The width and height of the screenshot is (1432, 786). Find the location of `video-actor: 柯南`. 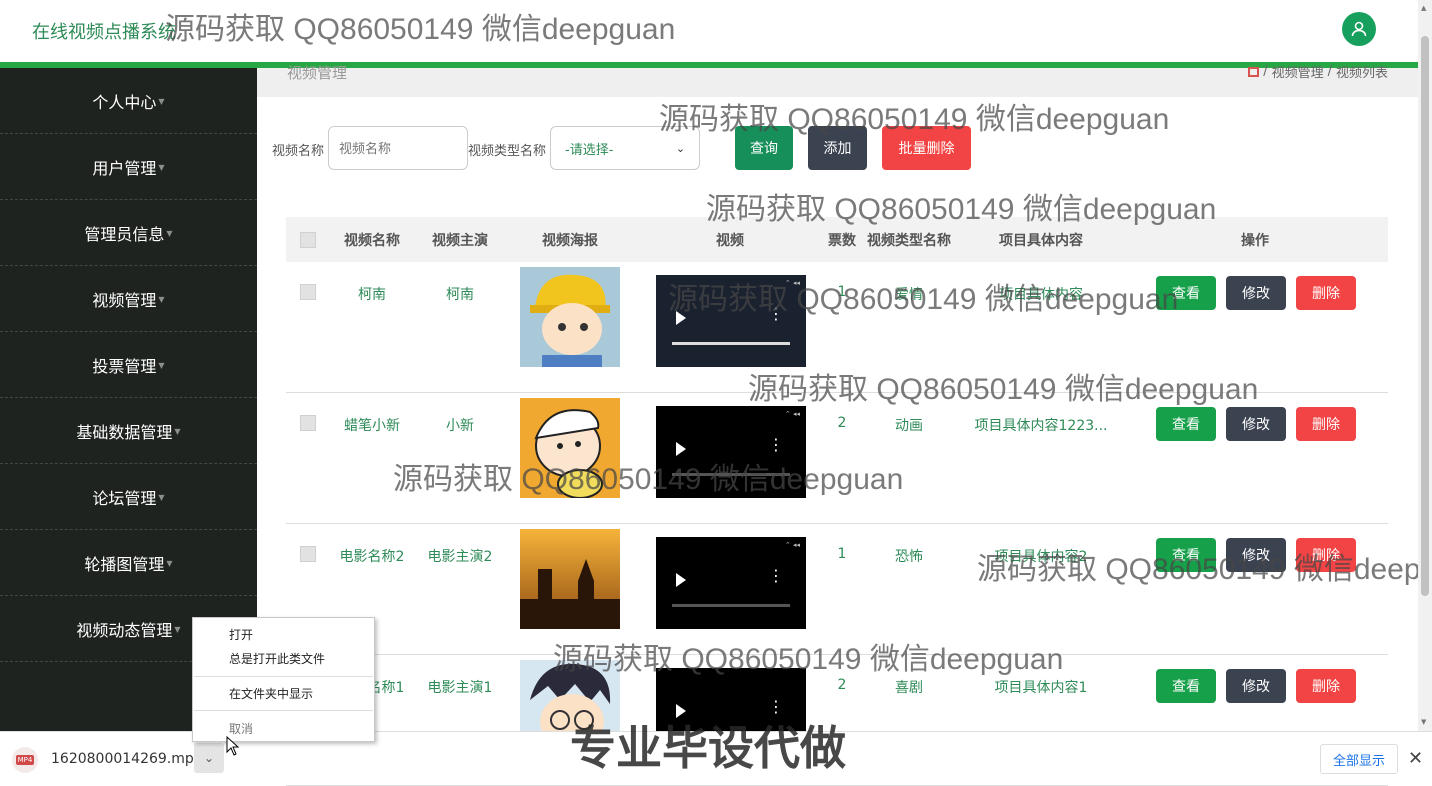

video-actor: 柯南 is located at coordinates (460, 294).